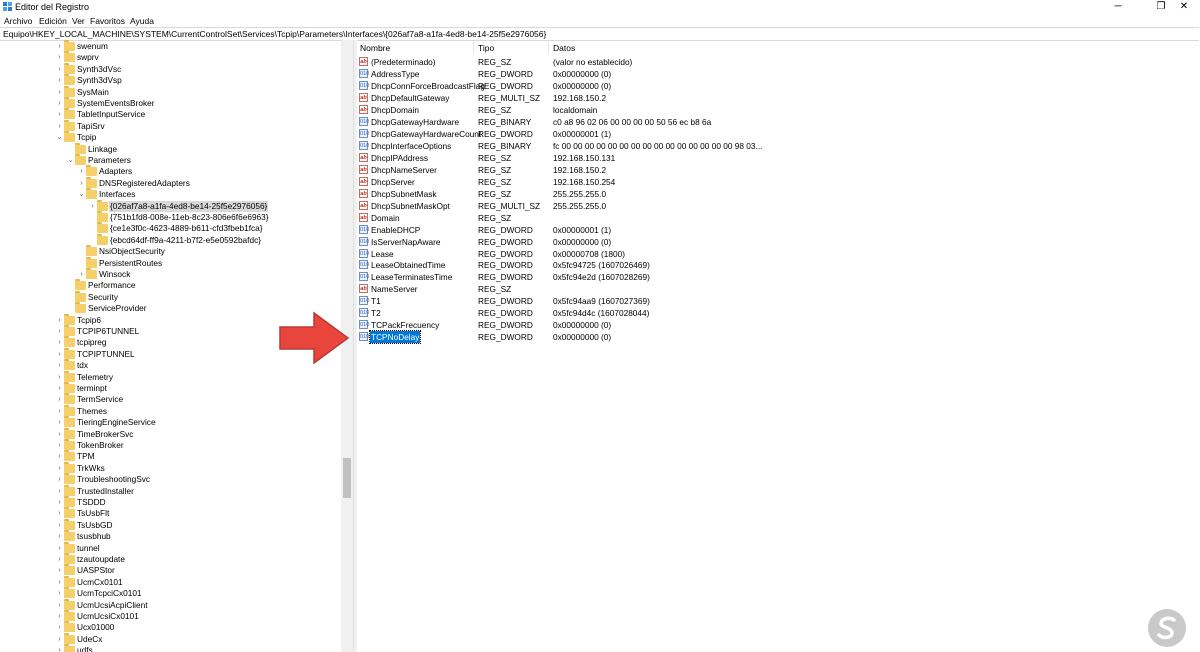 This screenshot has width=1200, height=652. What do you see at coordinates (117, 194) in the screenshot?
I see `tree-item-label: Interfaces` at bounding box center [117, 194].